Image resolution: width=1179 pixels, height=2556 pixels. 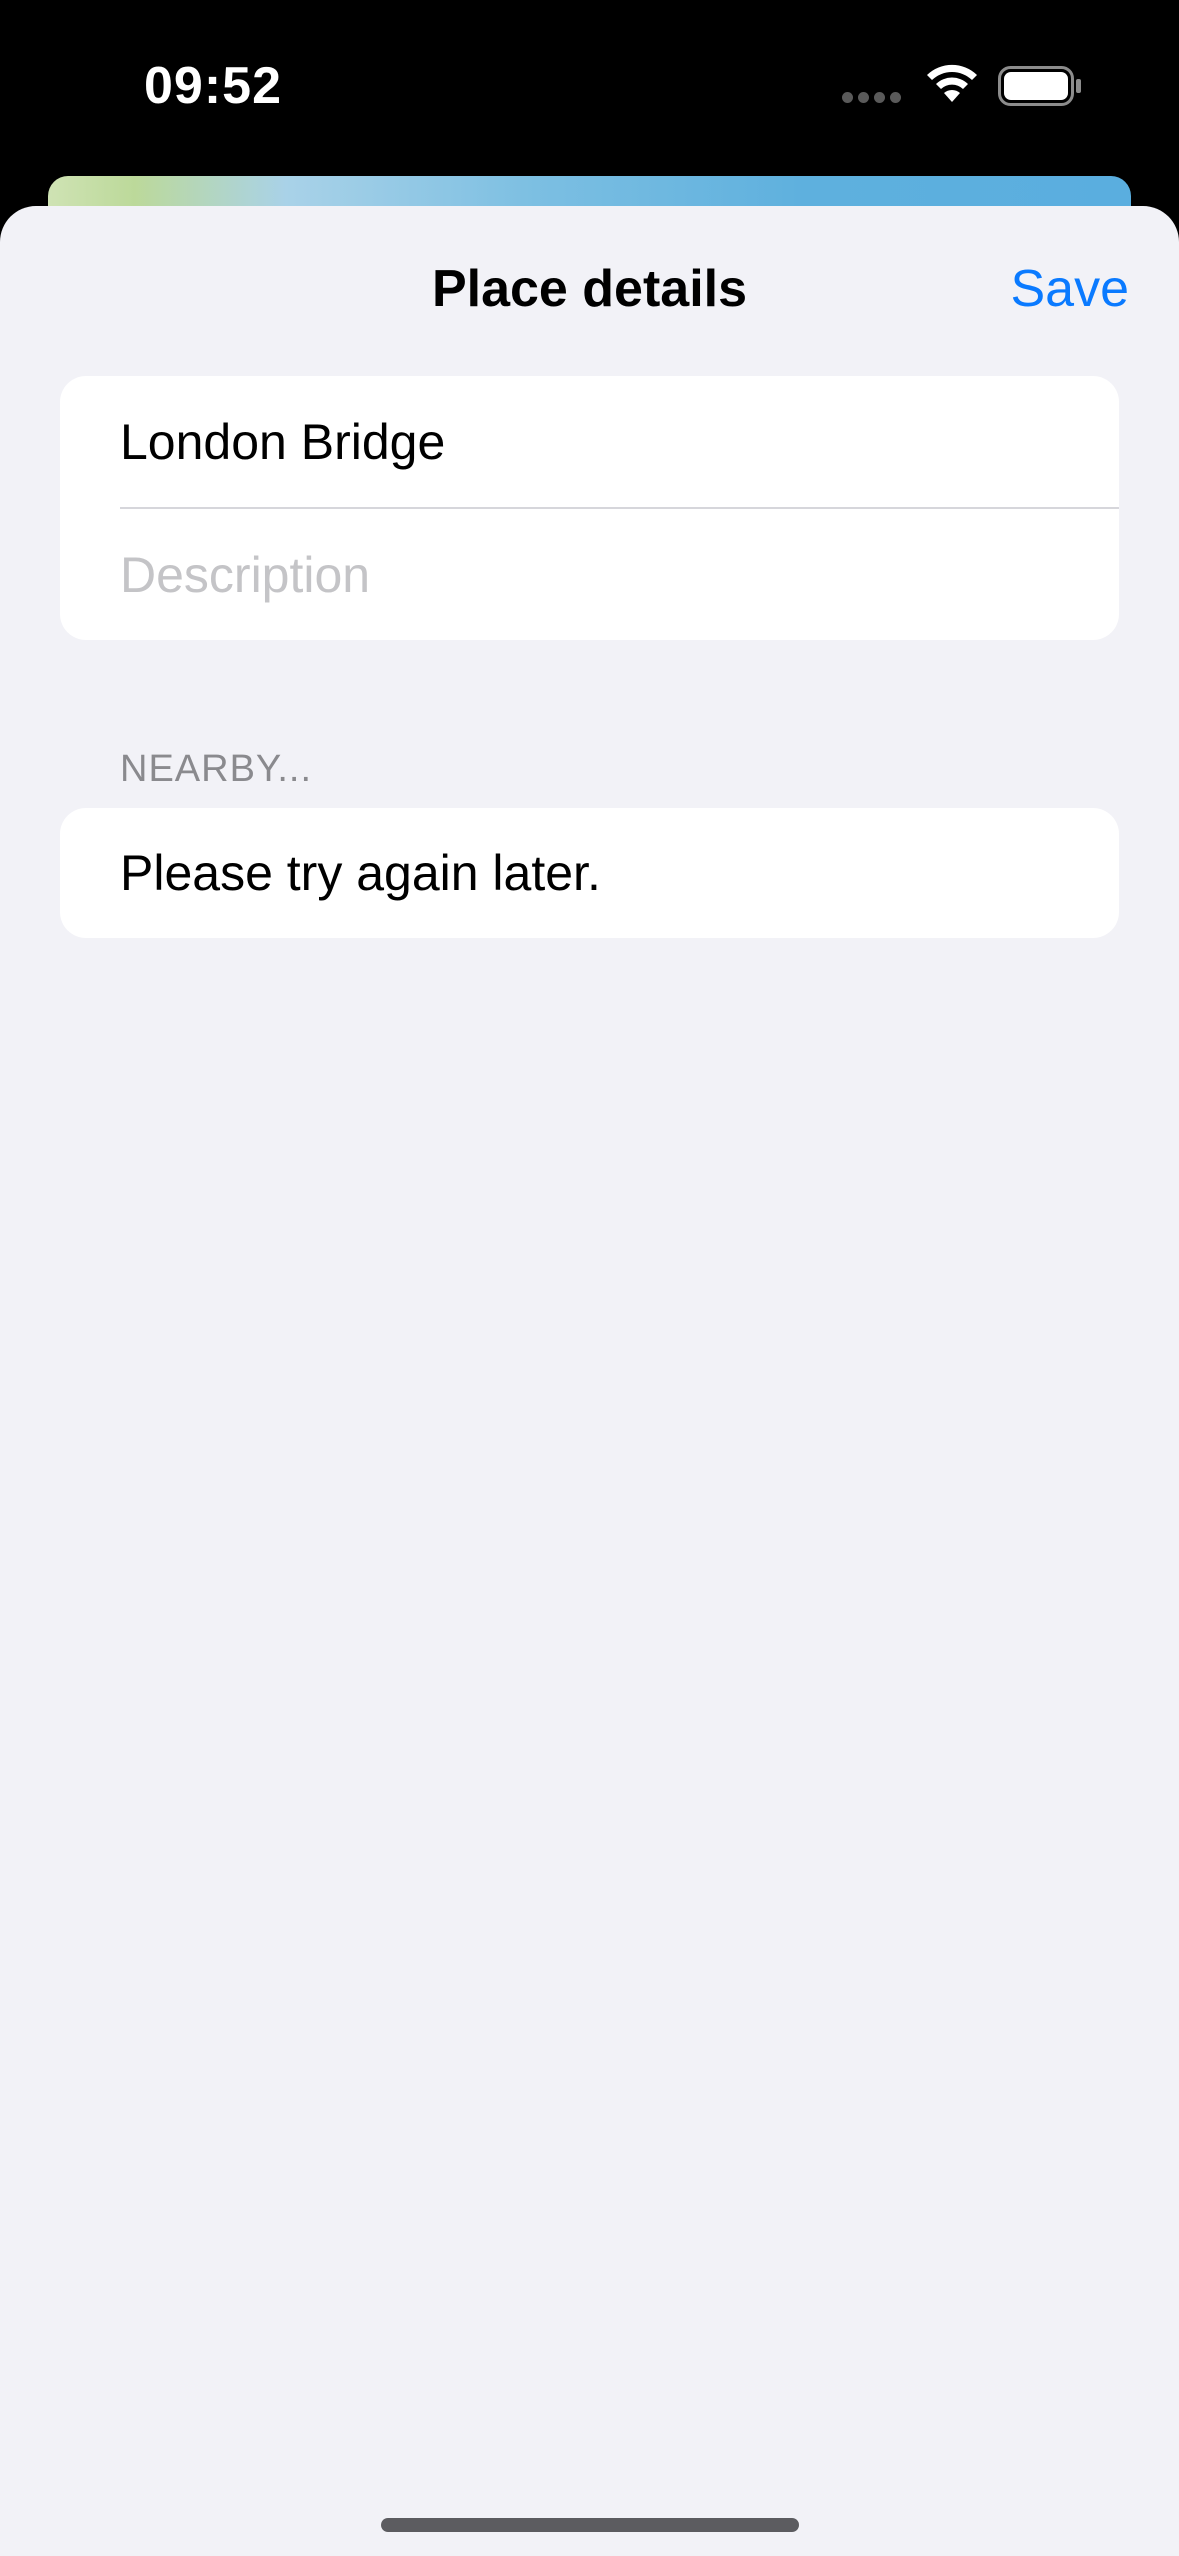 What do you see at coordinates (589, 289) in the screenshot?
I see `sheet-title: Place details` at bounding box center [589, 289].